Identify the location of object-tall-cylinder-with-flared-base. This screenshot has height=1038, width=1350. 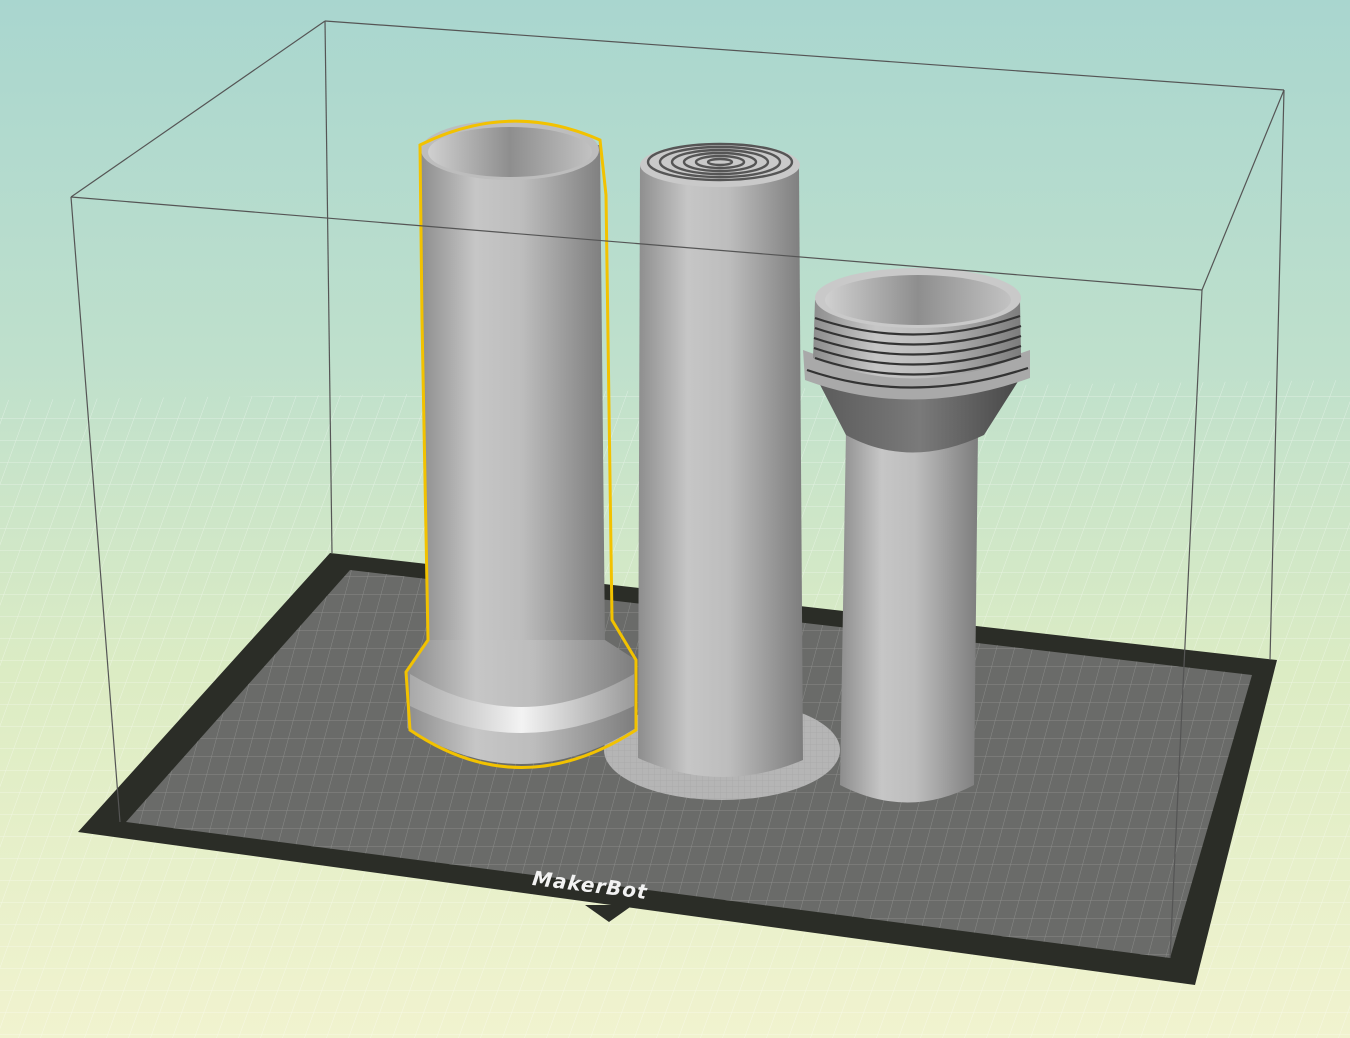
(521, 444).